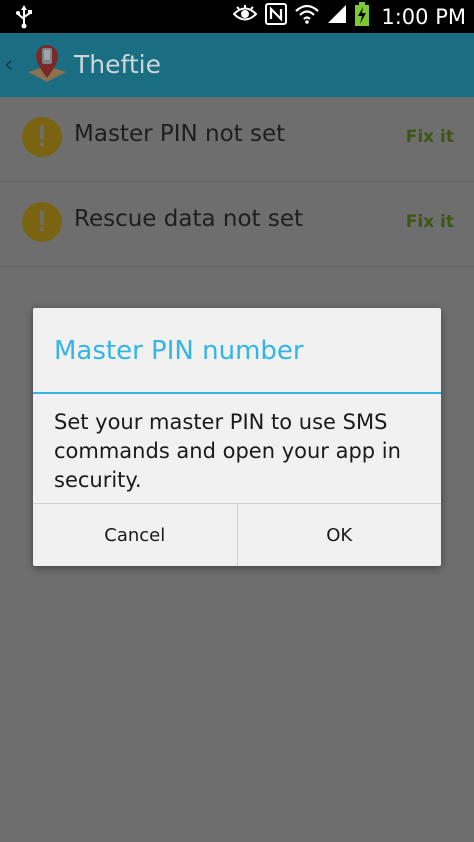  Describe the element at coordinates (237, 65) in the screenshot. I see `action-bar: ‹ Theftie` at that location.